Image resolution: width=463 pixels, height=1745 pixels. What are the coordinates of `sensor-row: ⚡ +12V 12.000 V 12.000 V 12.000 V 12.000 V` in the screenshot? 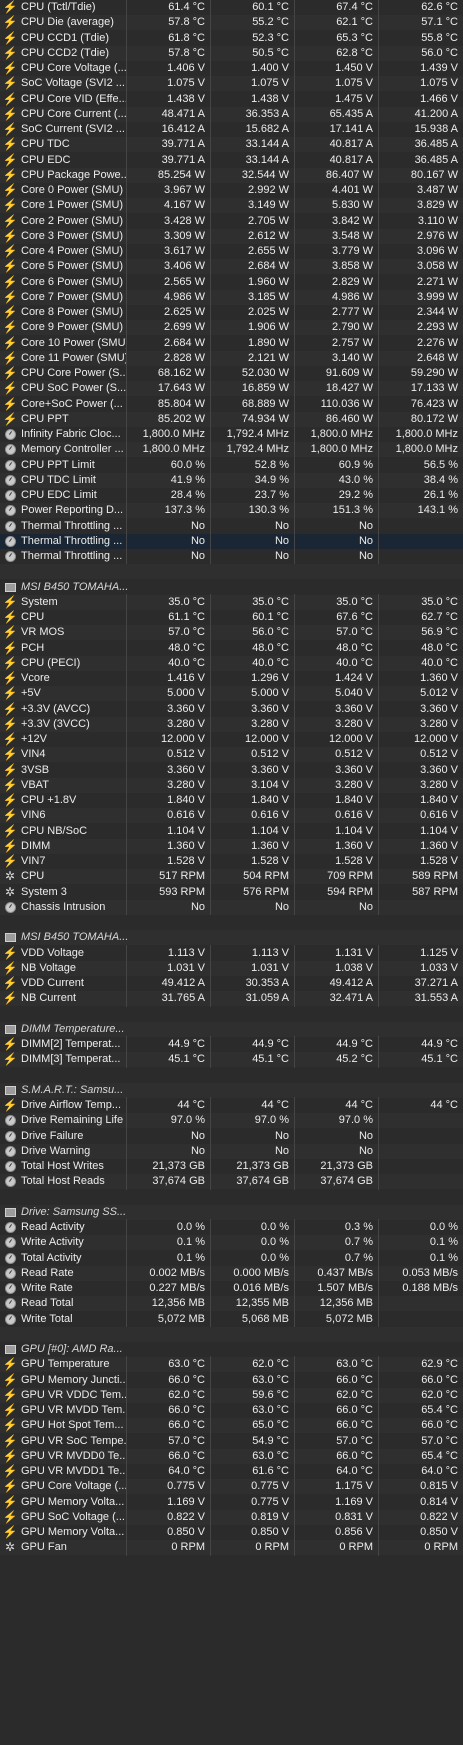 It's located at (231, 739).